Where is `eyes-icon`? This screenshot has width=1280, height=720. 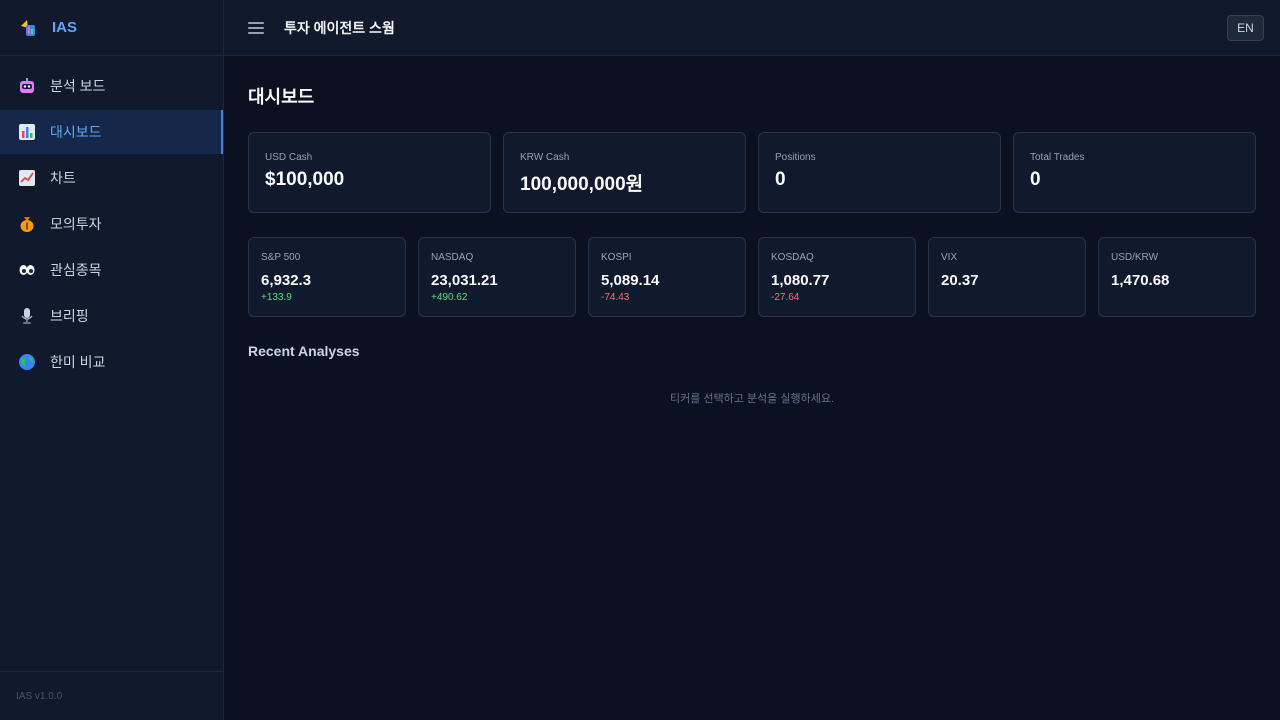 eyes-icon is located at coordinates (27, 270).